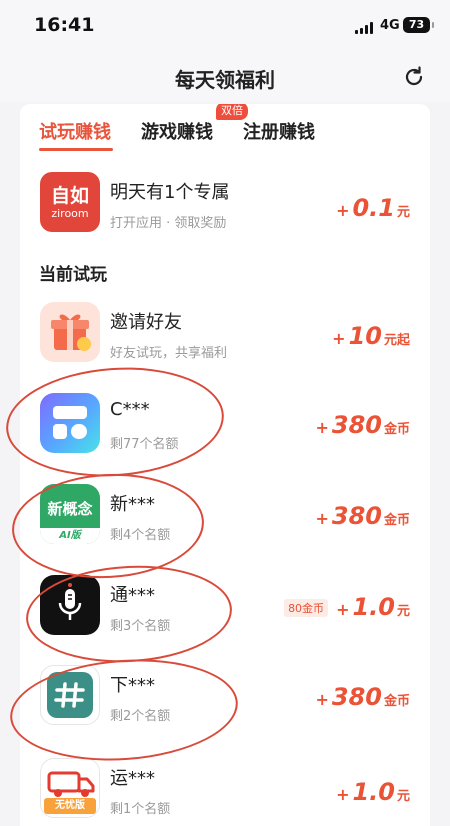 The width and height of the screenshot is (450, 826). I want to click on status-bar: 16:41 4G 73, so click(225, 26).